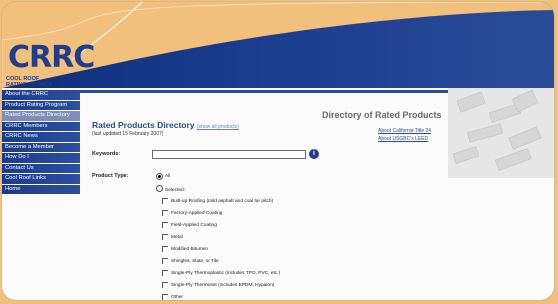 The width and height of the screenshot is (558, 304). I want to click on logo: CRRC, so click(51, 57).